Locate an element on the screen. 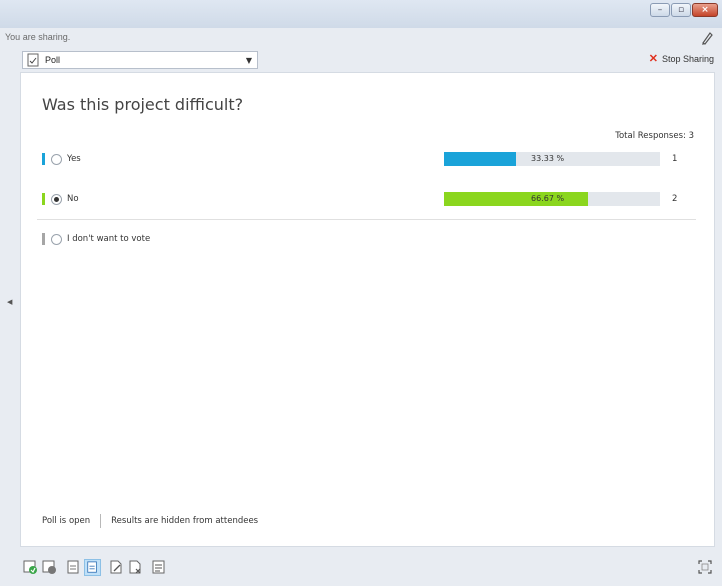 The width and height of the screenshot is (722, 586). close-window-button: × is located at coordinates (705, 10).